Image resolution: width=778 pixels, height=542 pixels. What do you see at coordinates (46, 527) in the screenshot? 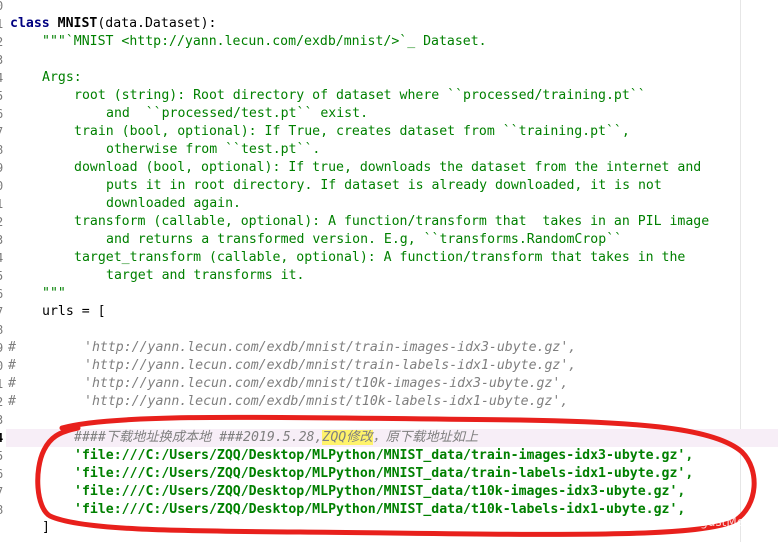
I see `urls-close-bracket: ]` at bounding box center [46, 527].